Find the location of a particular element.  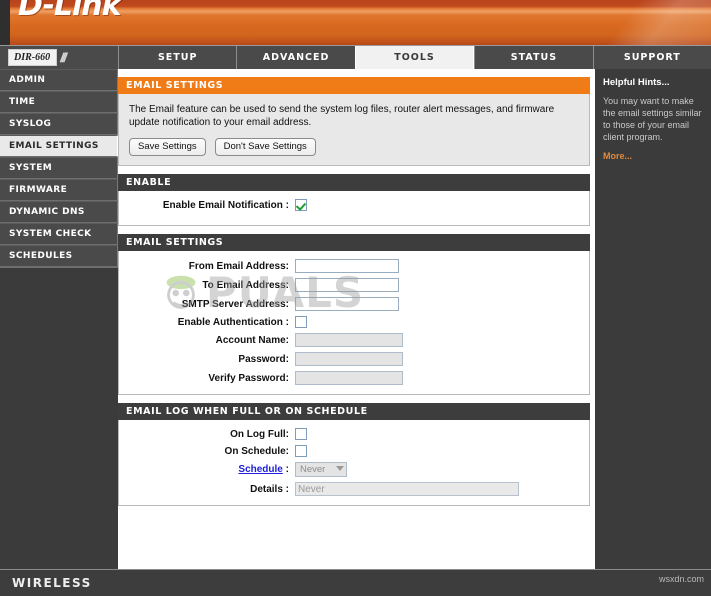

from-email-row: From Email Address: is located at coordinates (354, 266).